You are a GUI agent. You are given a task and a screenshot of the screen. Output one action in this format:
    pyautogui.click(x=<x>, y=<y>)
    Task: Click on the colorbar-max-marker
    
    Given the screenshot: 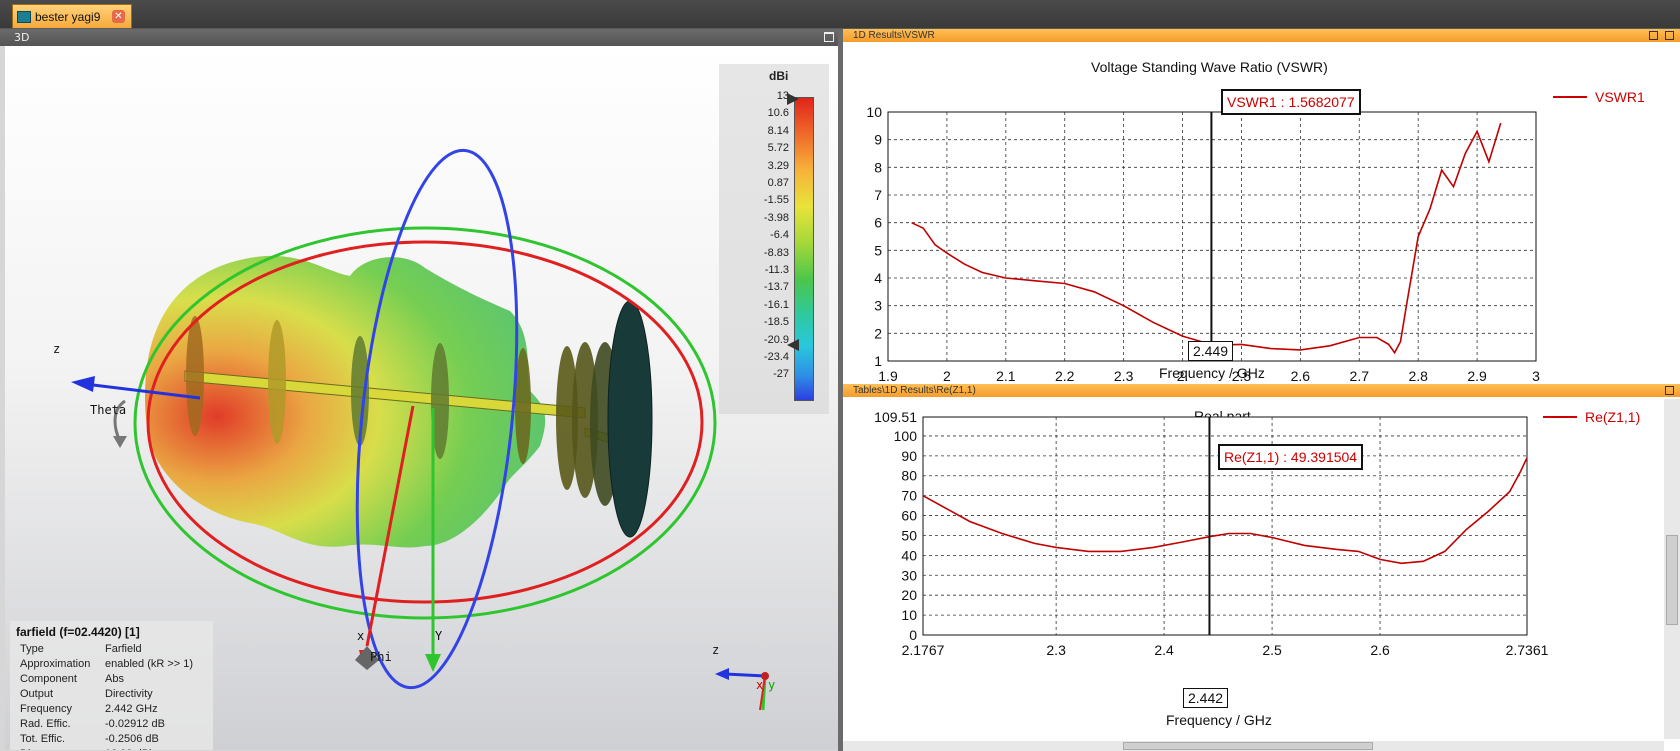 What is the action you would take?
    pyautogui.click(x=794, y=99)
    